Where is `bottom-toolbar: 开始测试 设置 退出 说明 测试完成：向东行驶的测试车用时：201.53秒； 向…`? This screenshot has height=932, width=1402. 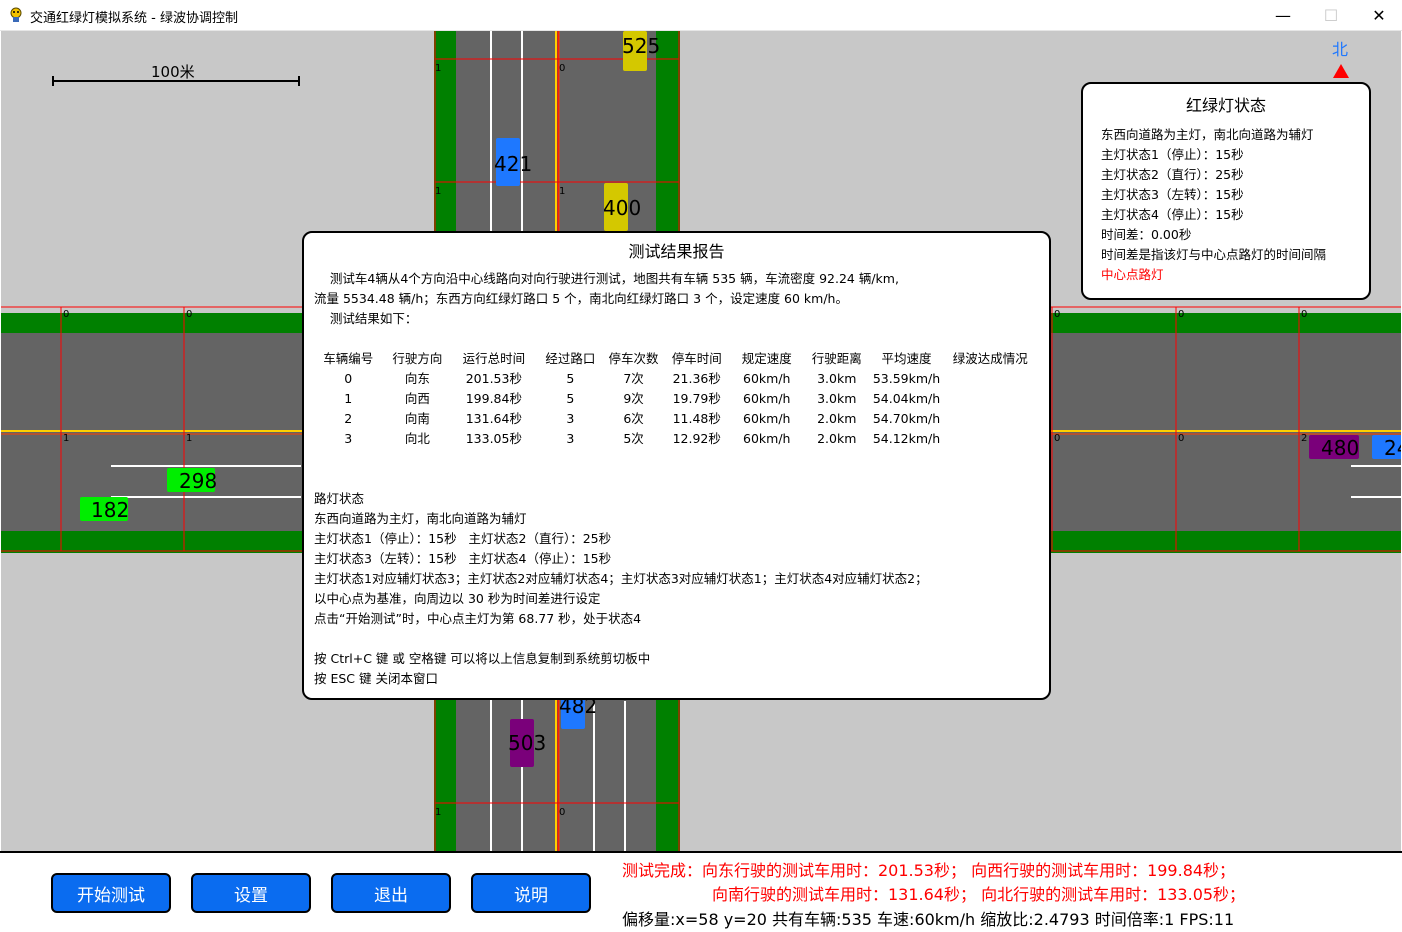
bottom-toolbar: 开始测试 设置 退出 说明 测试完成：向东行驶的测试车用时：201.53秒； 向… is located at coordinates (701, 891).